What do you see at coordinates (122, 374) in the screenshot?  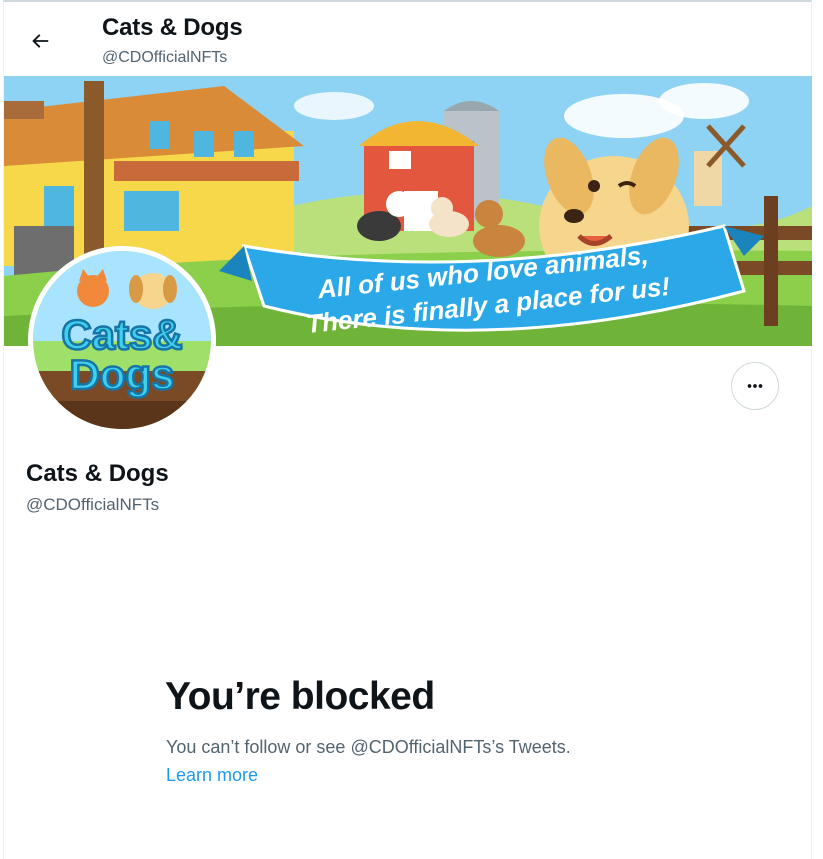 I see `avatar-logo-line2: Dogs` at bounding box center [122, 374].